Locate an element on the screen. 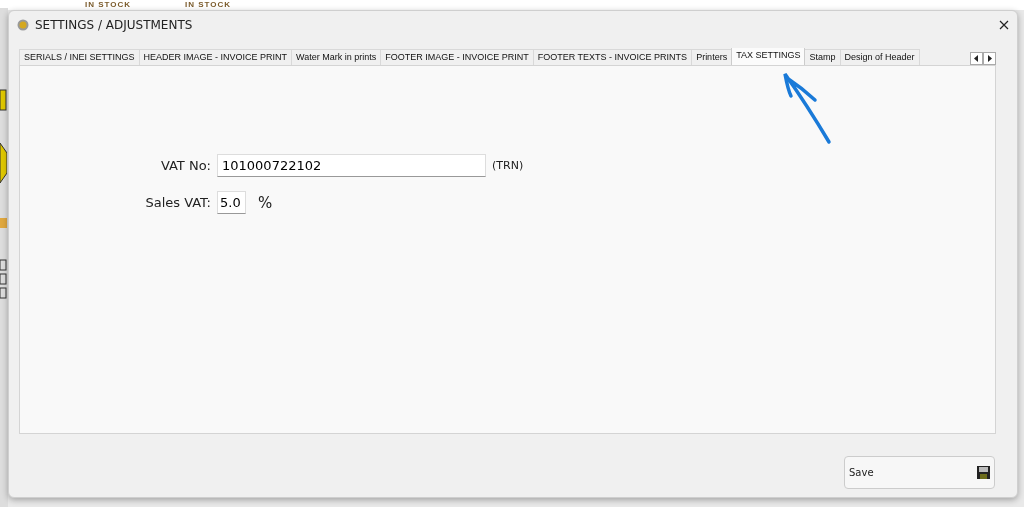 The height and width of the screenshot is (507, 1024). left-arrow-icon is located at coordinates (976, 58).